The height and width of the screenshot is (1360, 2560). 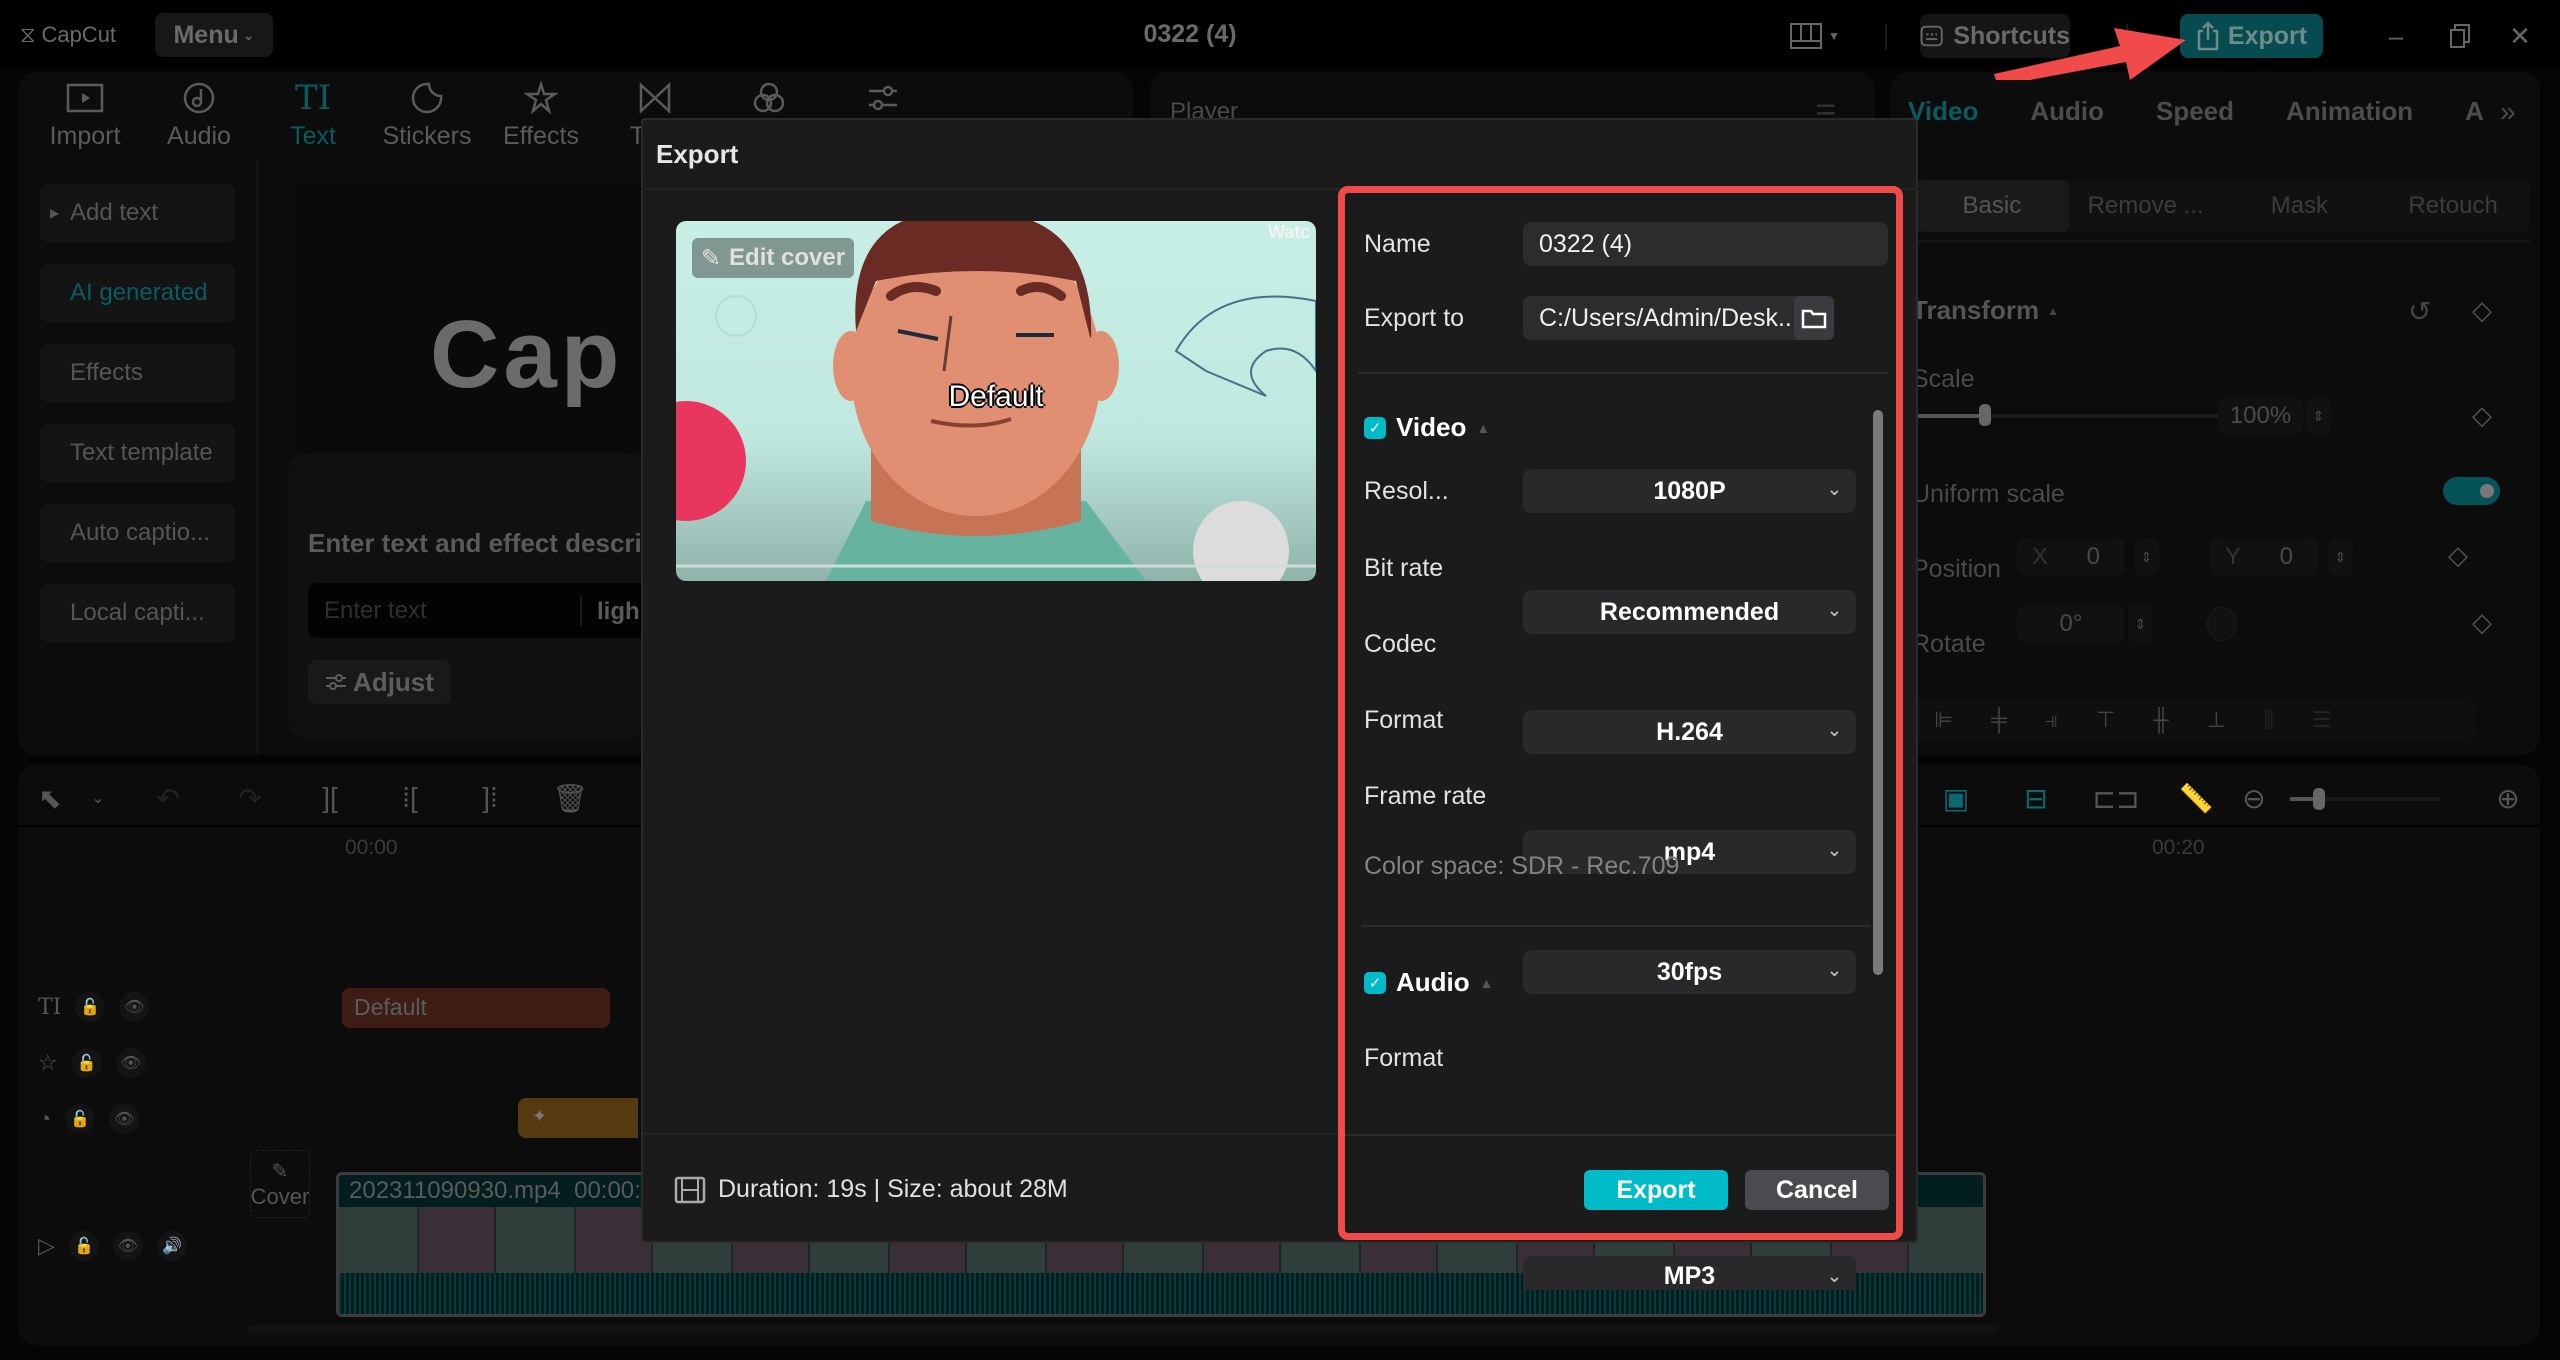 What do you see at coordinates (655, 98) in the screenshot?
I see `transitions-icon` at bounding box center [655, 98].